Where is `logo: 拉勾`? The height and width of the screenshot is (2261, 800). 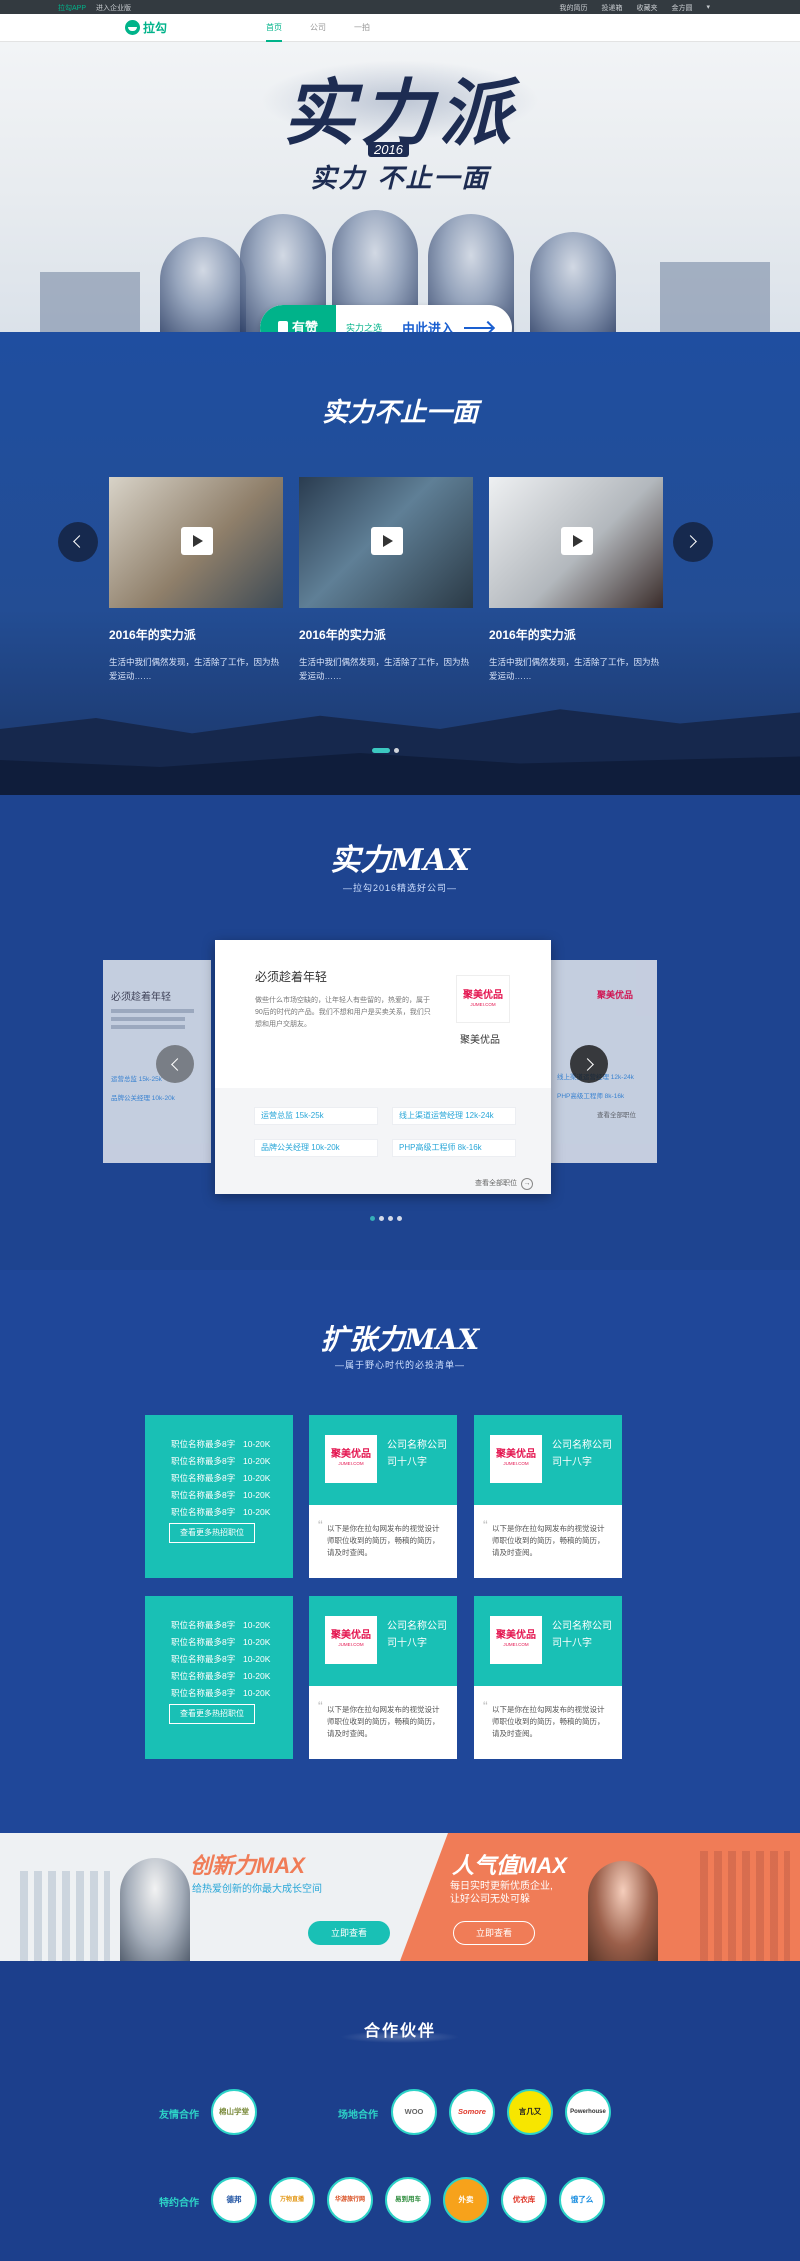 logo: 拉勾 is located at coordinates (146, 27).